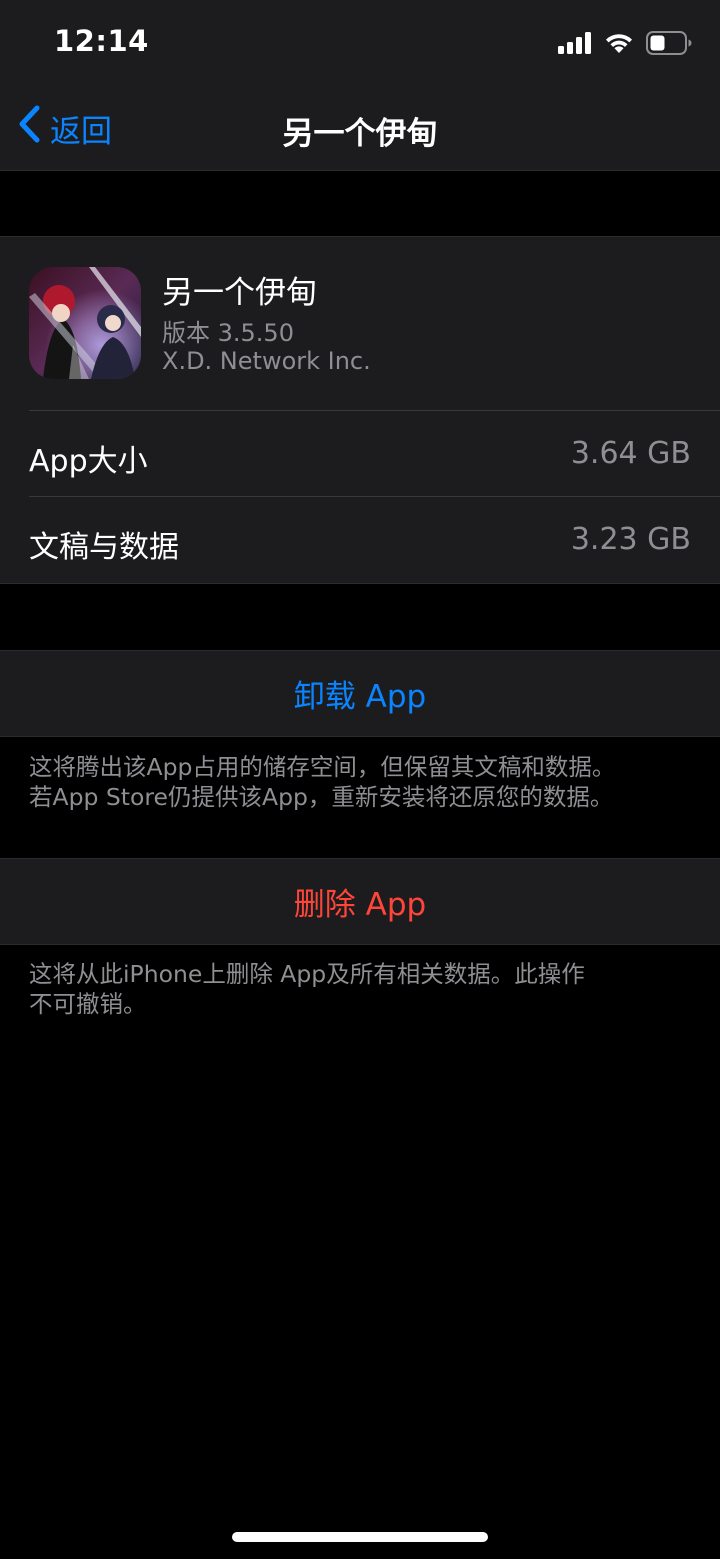 This screenshot has width=720, height=1559. What do you see at coordinates (360, 44) in the screenshot?
I see `status-bar: 12:14` at bounding box center [360, 44].